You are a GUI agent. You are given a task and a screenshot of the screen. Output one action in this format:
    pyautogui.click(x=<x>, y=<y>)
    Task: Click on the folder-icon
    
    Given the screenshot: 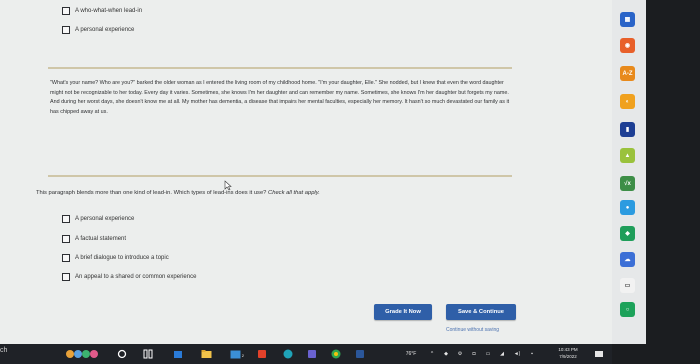 What is the action you would take?
    pyautogui.click(x=206, y=354)
    